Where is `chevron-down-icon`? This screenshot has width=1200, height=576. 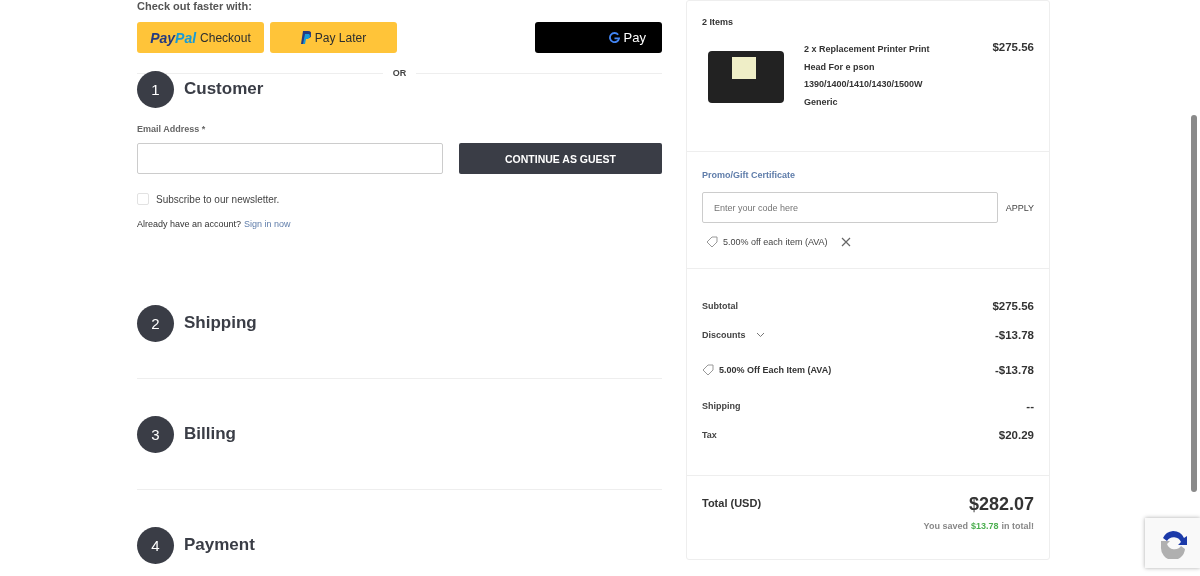 chevron-down-icon is located at coordinates (760, 334).